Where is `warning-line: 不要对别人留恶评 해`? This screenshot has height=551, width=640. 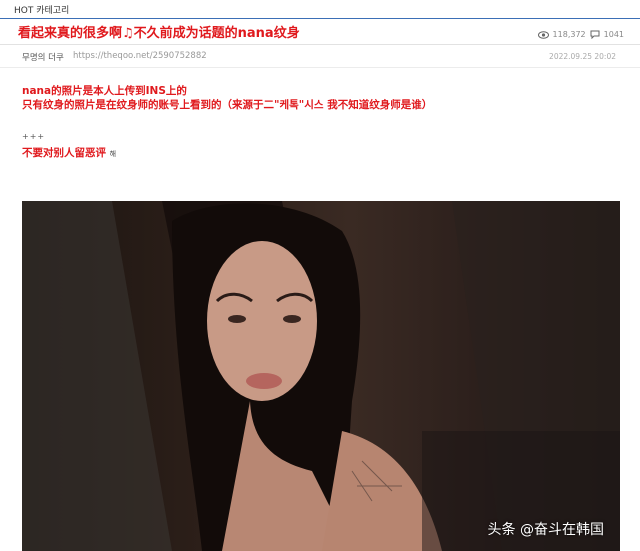
warning-line: 不要对别人留恶评 해 is located at coordinates (69, 152).